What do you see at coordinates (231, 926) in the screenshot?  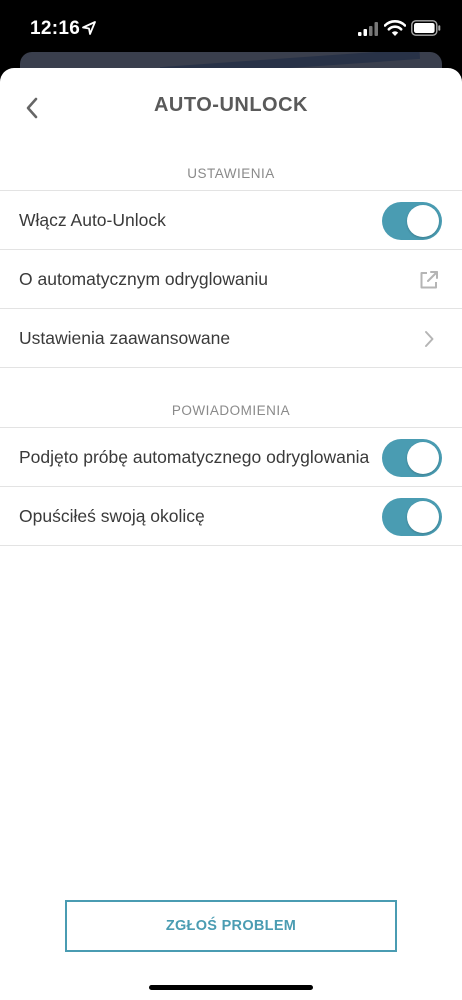 I see `report-problem-button: ZGŁOŚ PROBLEM` at bounding box center [231, 926].